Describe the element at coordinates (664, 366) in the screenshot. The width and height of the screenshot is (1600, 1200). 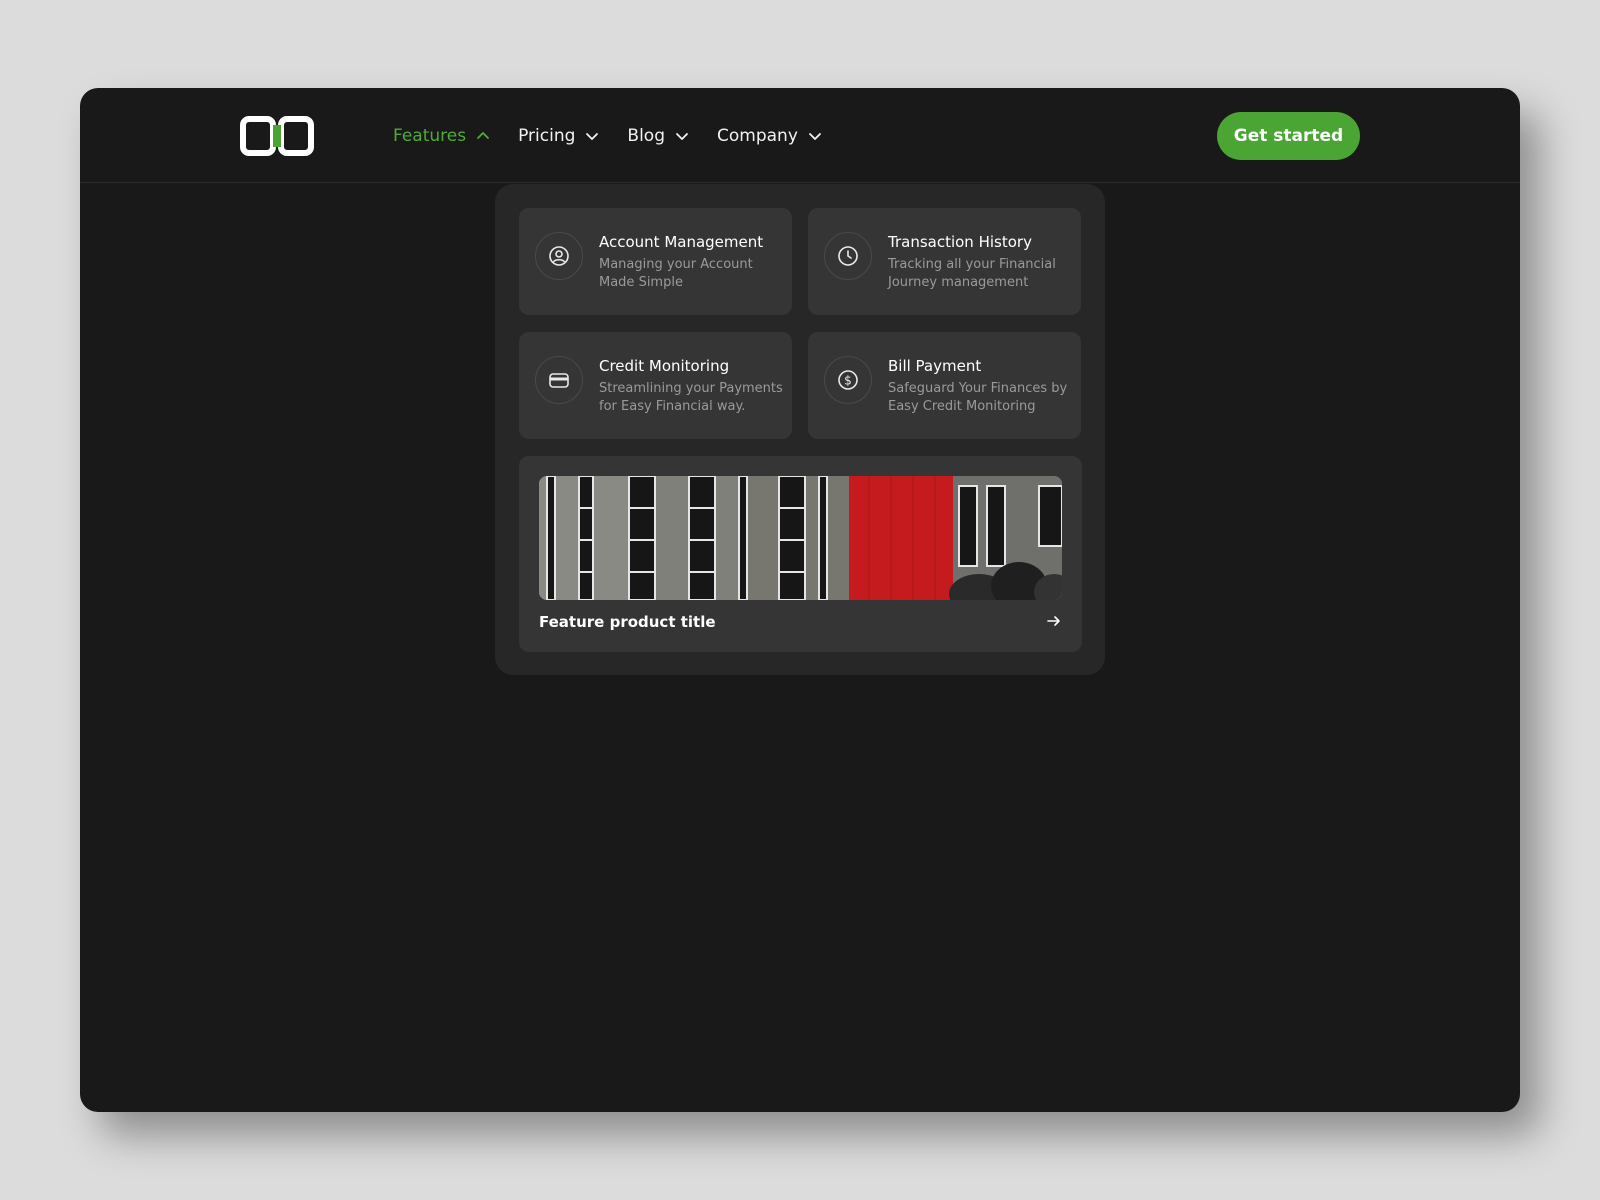
I see `menu-card-title: Credit Monitoring` at that location.